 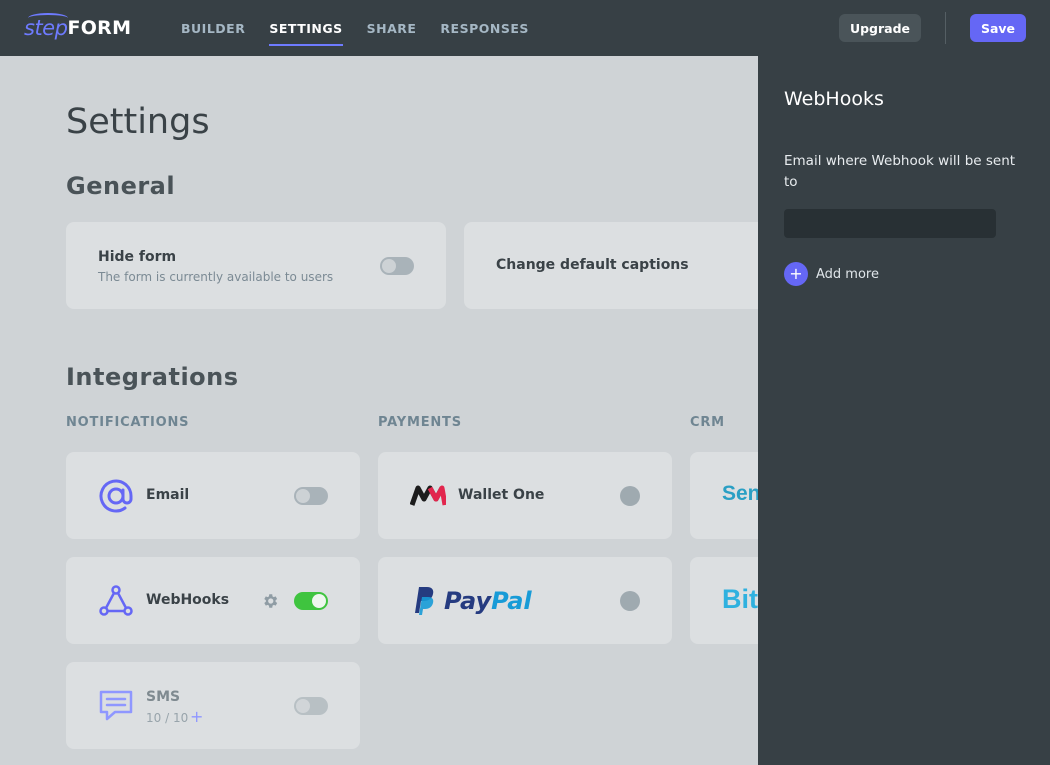 I want to click on nav-responses: RESPONSES, so click(x=484, y=28).